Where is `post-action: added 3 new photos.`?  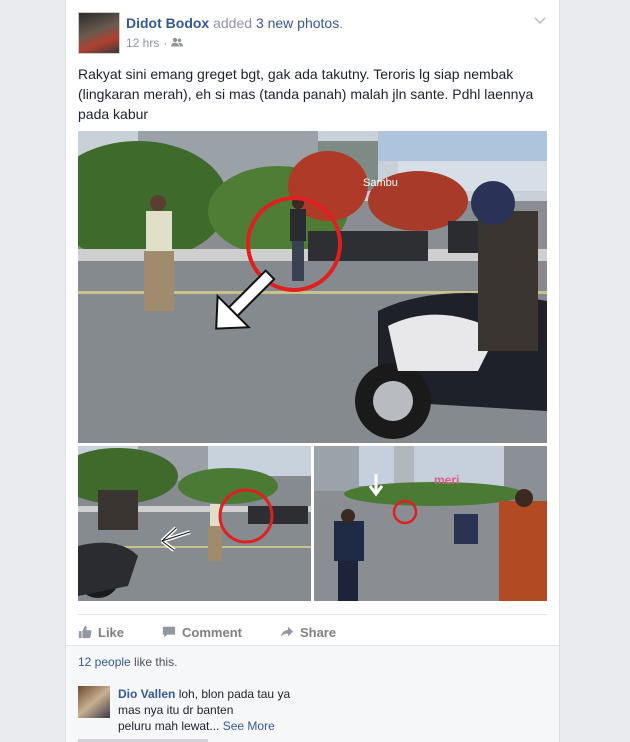
post-action: added 3 new photos. is located at coordinates (278, 23).